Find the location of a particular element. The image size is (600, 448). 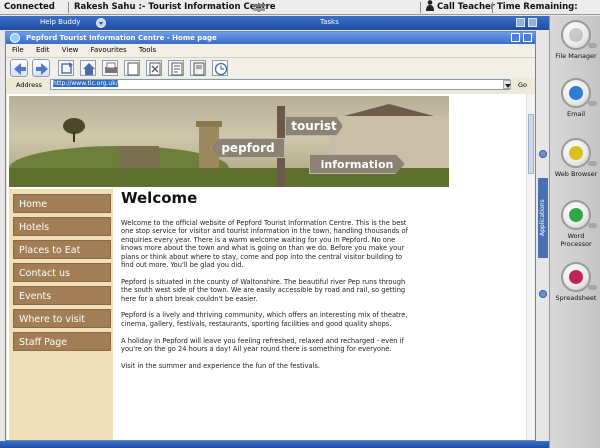

app-label: Word Processor is located at coordinates (576, 240).